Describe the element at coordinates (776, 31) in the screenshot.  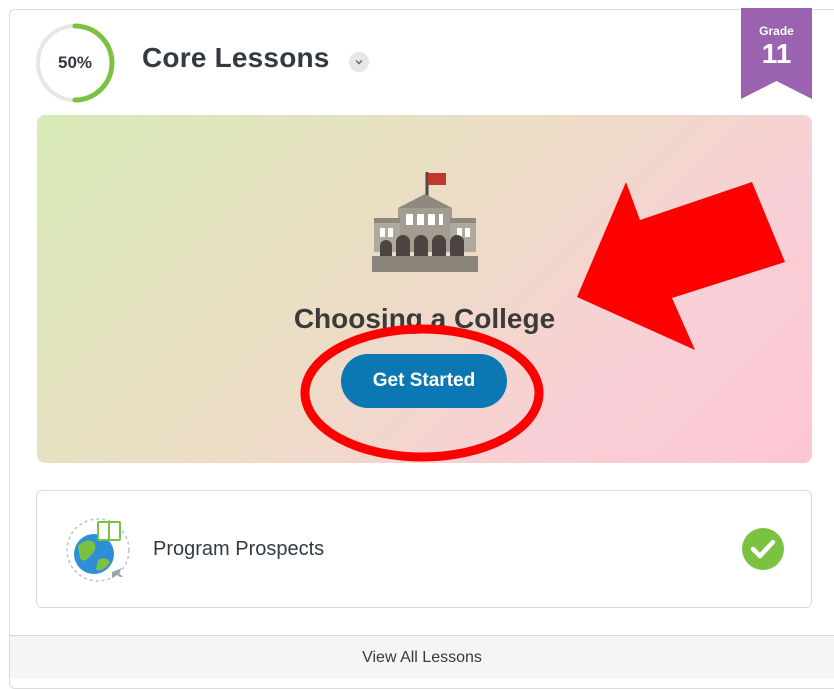
I see `grade-label: Grade` at that location.